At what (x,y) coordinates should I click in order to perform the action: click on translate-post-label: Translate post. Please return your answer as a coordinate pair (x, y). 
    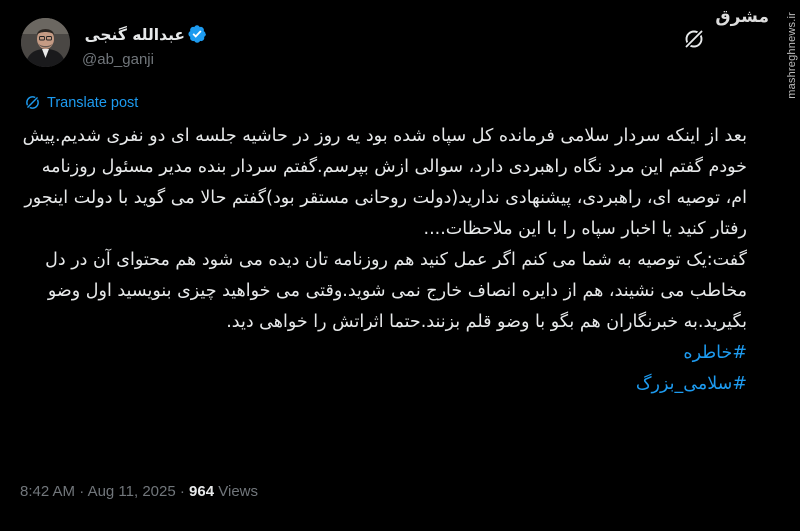
    Looking at the image, I should click on (93, 102).